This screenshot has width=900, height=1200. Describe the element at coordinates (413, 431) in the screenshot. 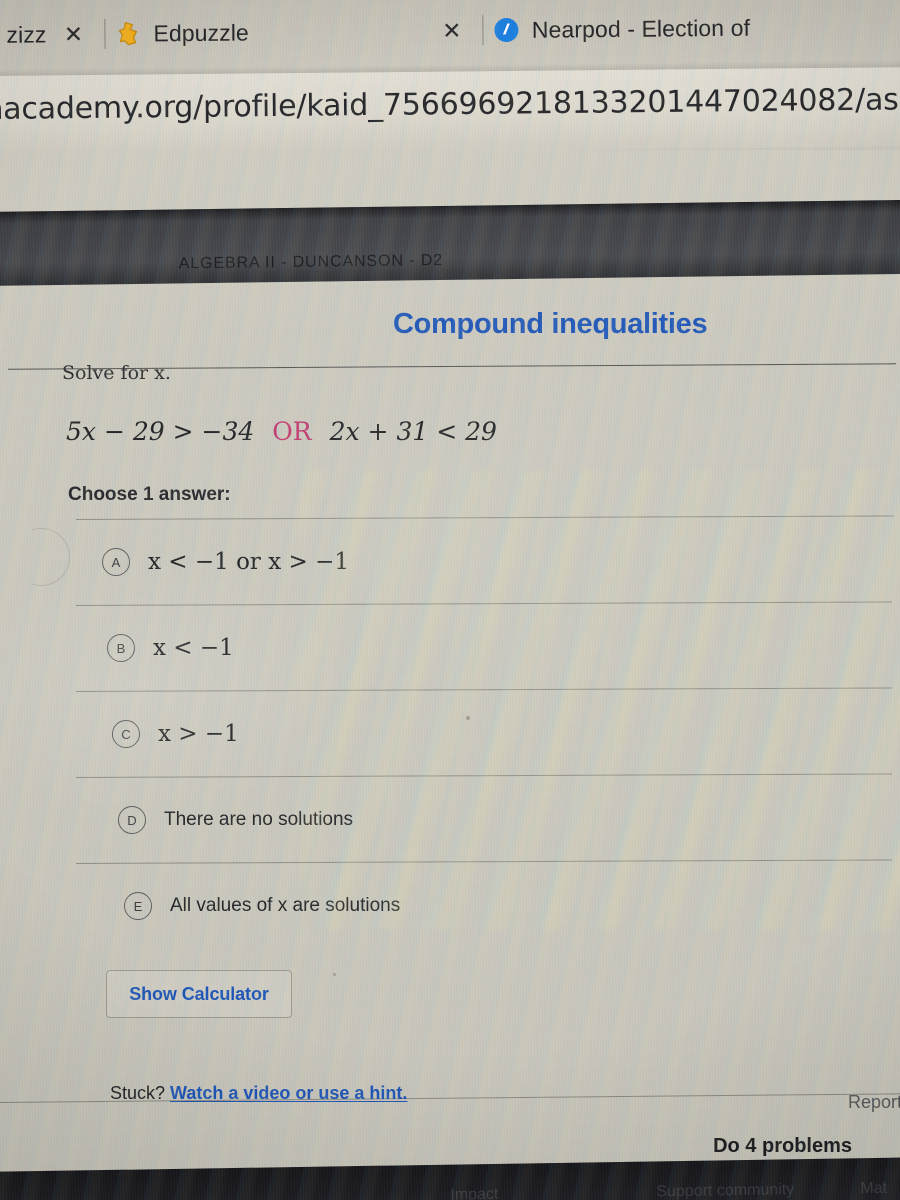

I see `equation-right: 2x + 31 < 29` at that location.